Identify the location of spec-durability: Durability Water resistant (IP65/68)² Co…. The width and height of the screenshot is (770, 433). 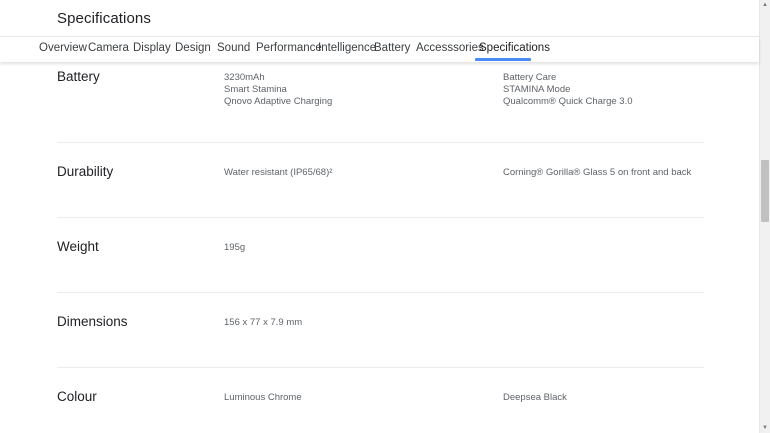
(380, 180).